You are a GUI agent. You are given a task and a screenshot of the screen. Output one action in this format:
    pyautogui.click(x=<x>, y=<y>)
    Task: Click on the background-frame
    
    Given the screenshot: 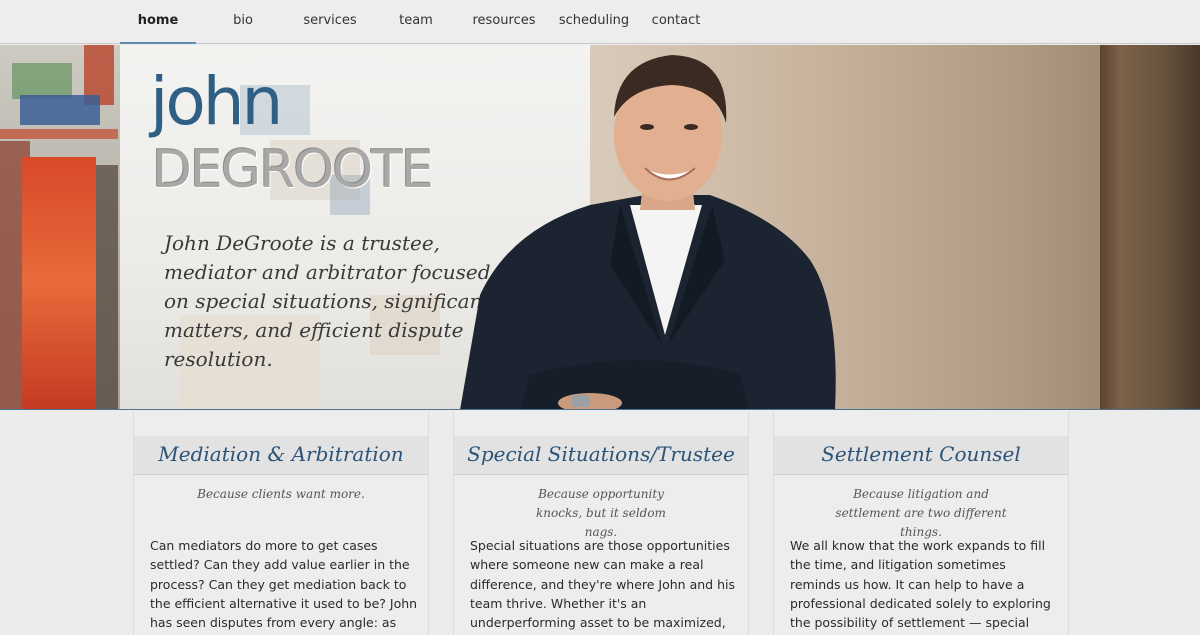 What is the action you would take?
    pyautogui.click(x=1150, y=227)
    